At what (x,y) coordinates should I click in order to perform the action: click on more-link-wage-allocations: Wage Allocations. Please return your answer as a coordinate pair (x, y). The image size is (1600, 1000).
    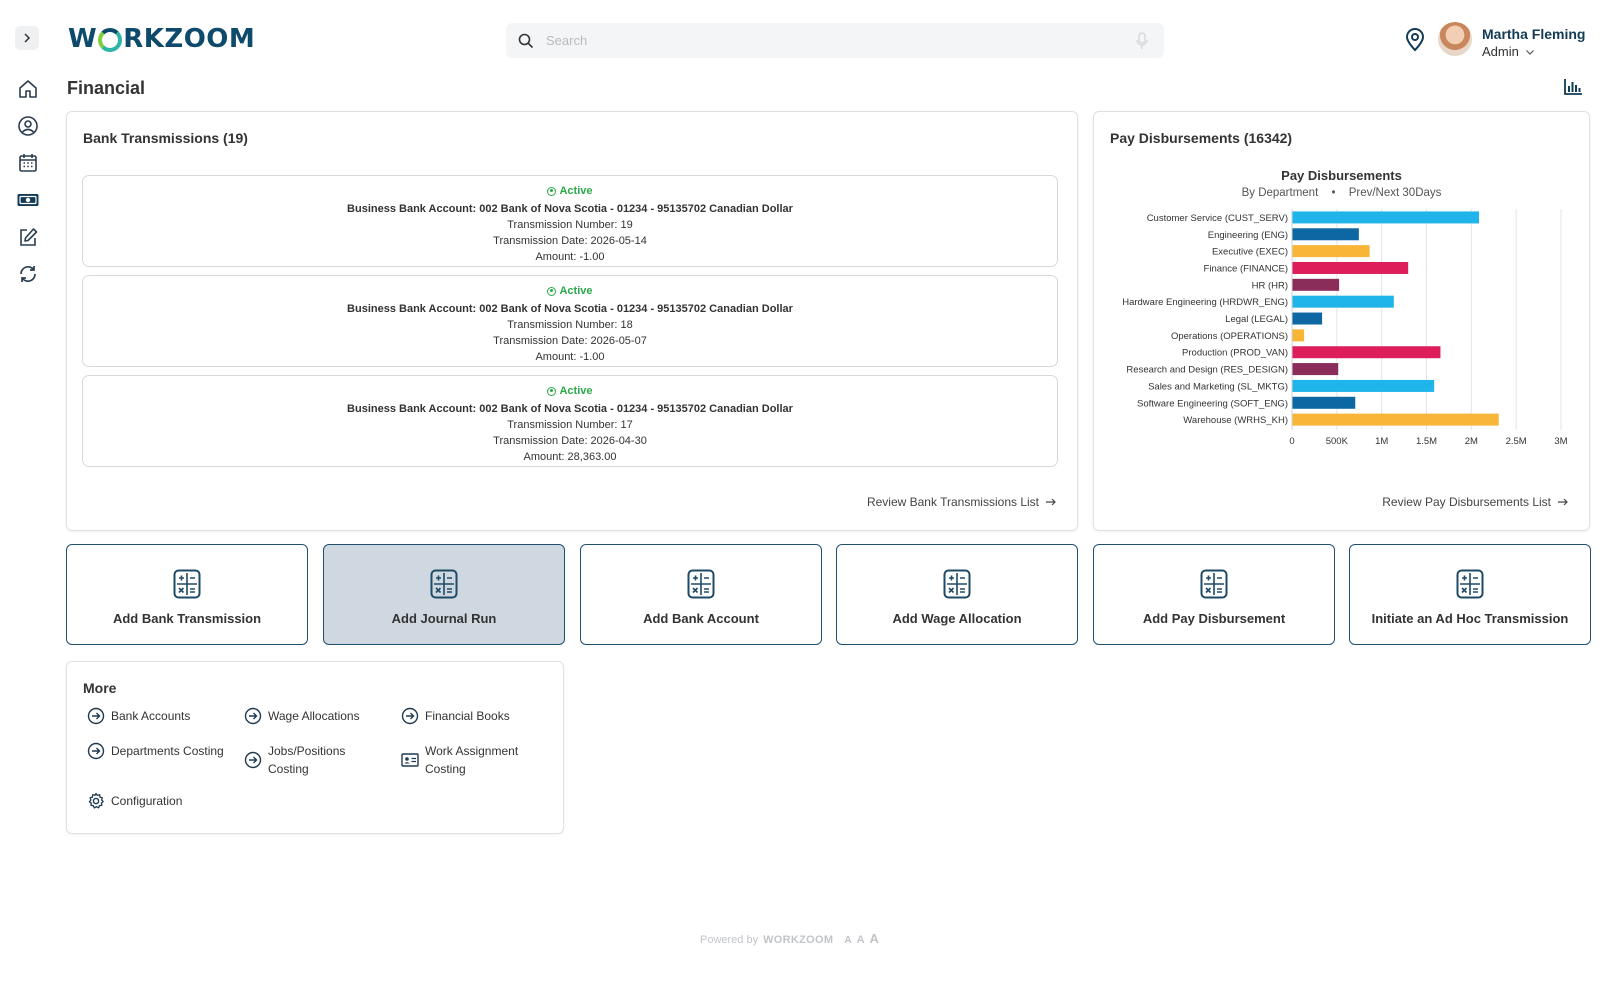
    Looking at the image, I should click on (302, 716).